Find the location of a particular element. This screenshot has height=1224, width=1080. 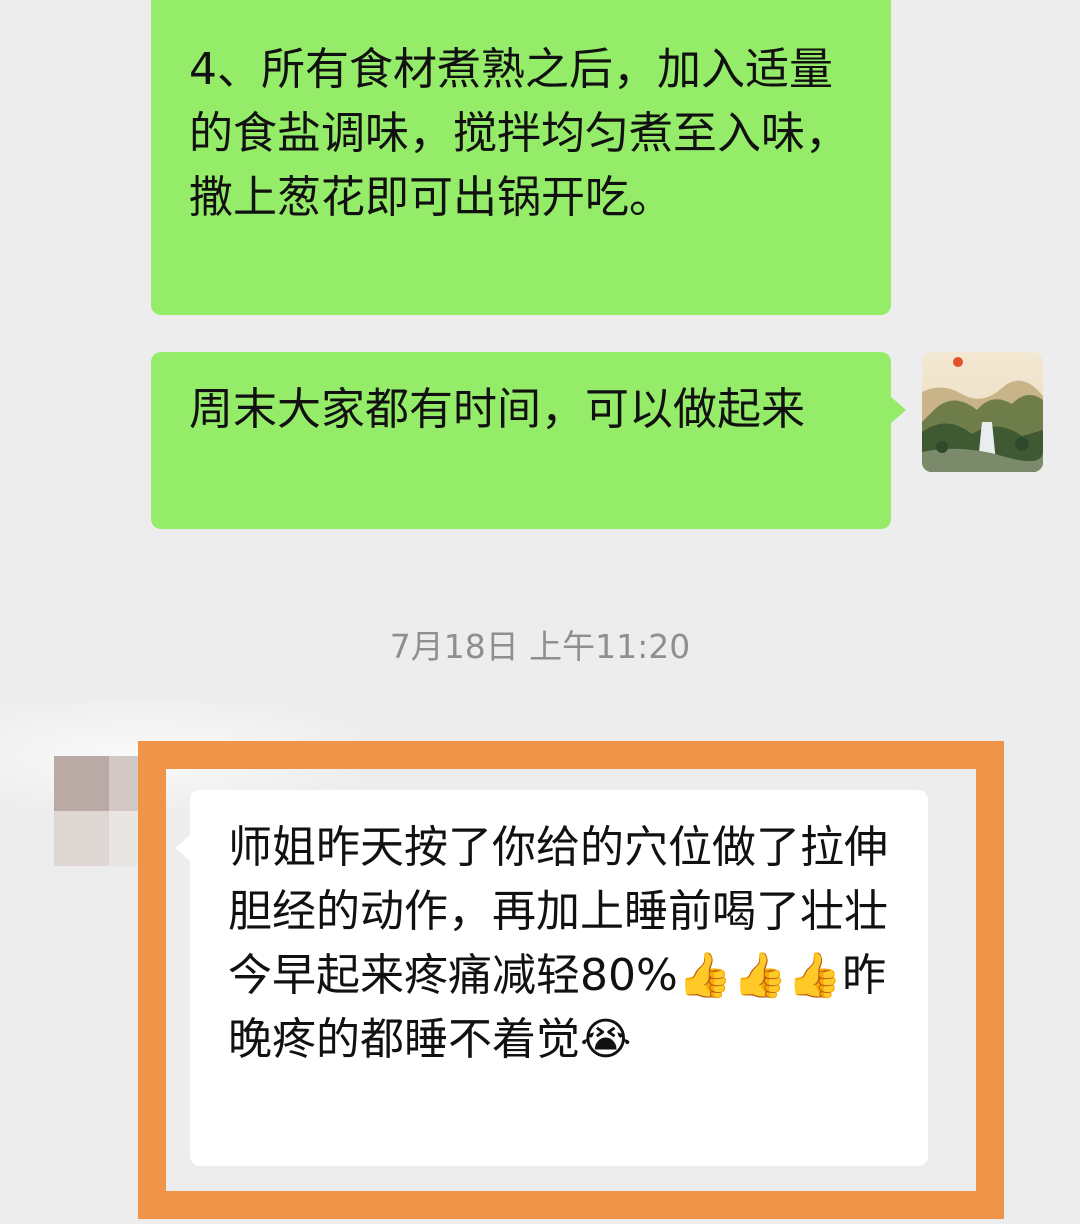

self-avatar is located at coordinates (982, 412).